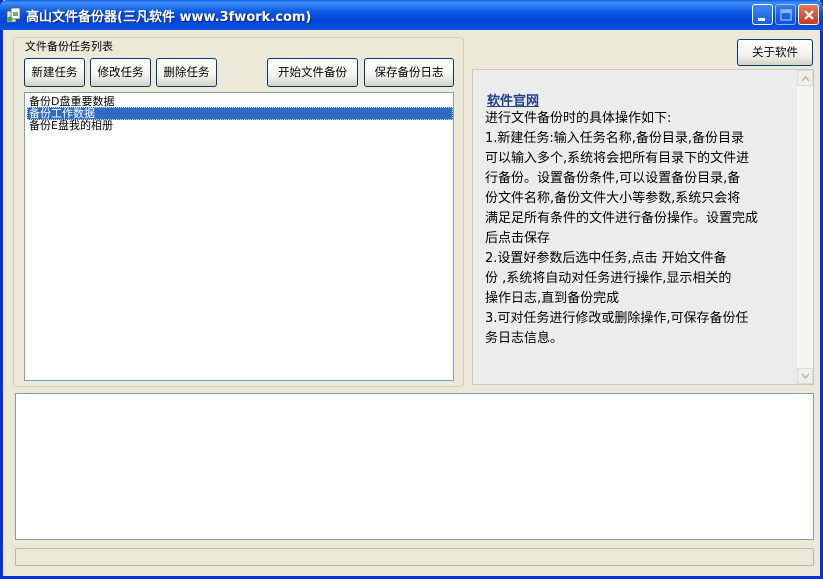  What do you see at coordinates (524, 338) in the screenshot?
I see `instructions-line: 务日志信息。` at bounding box center [524, 338].